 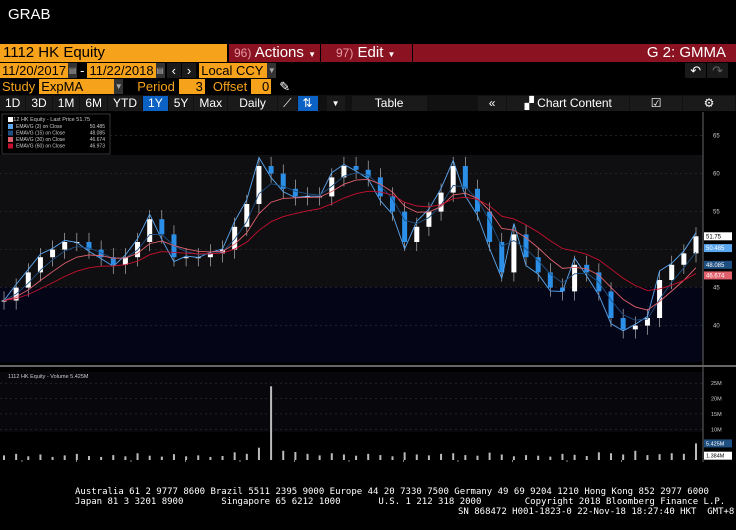 I want to click on collapse-button: «, so click(x=492, y=103).